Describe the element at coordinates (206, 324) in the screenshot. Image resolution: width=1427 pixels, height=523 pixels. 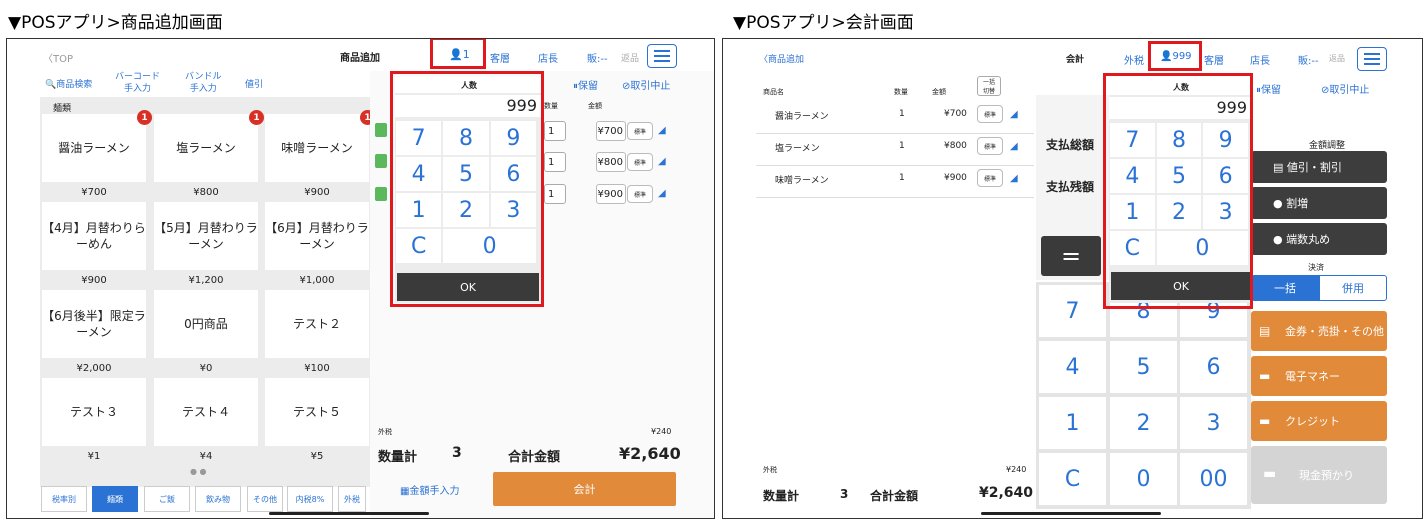
I see `product-tile: 0円商品` at that location.